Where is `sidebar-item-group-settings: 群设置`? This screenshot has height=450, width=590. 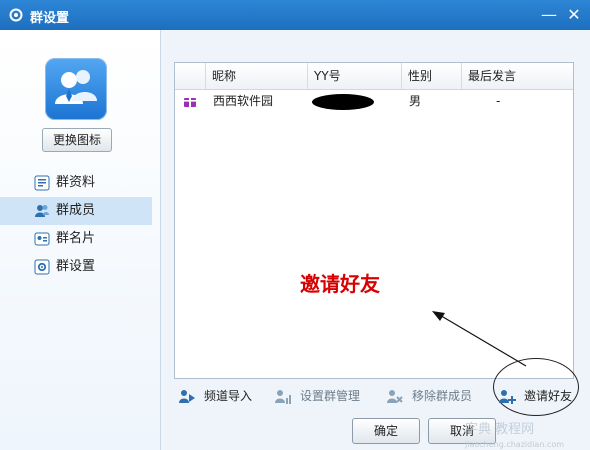
sidebar-item-group-settings: 群设置 is located at coordinates (76, 267).